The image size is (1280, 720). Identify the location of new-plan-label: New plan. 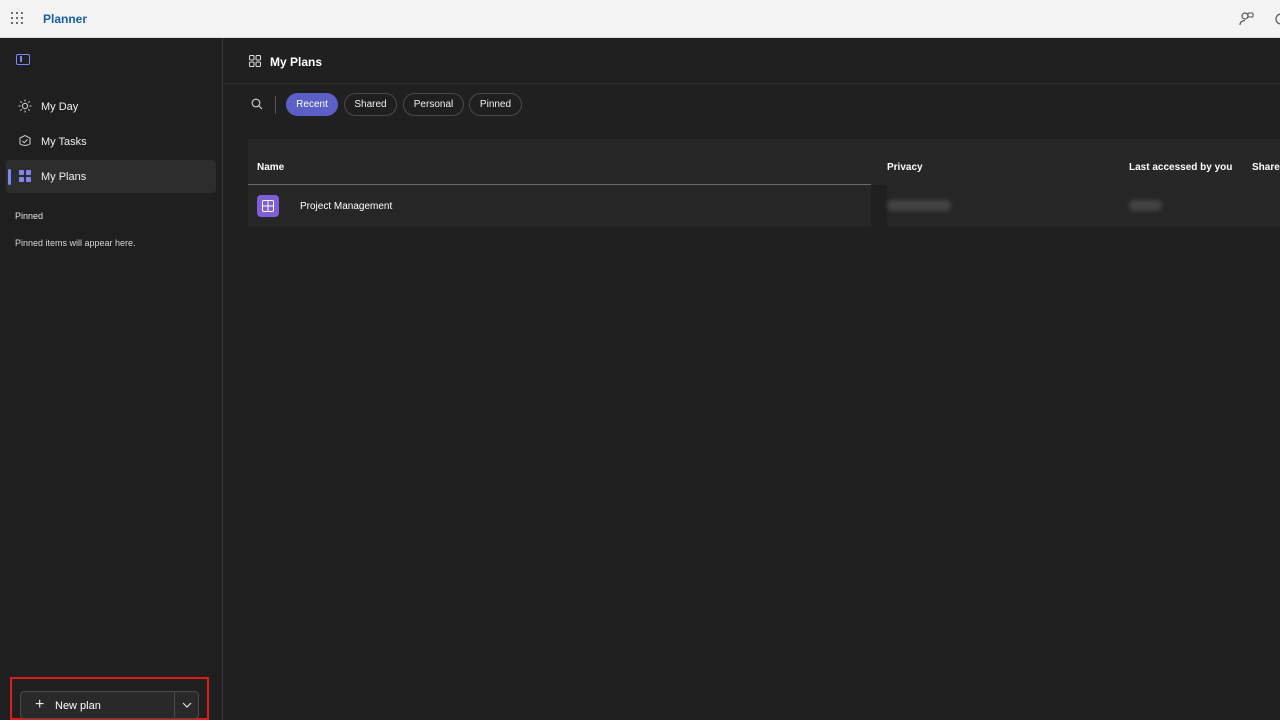
(78, 706).